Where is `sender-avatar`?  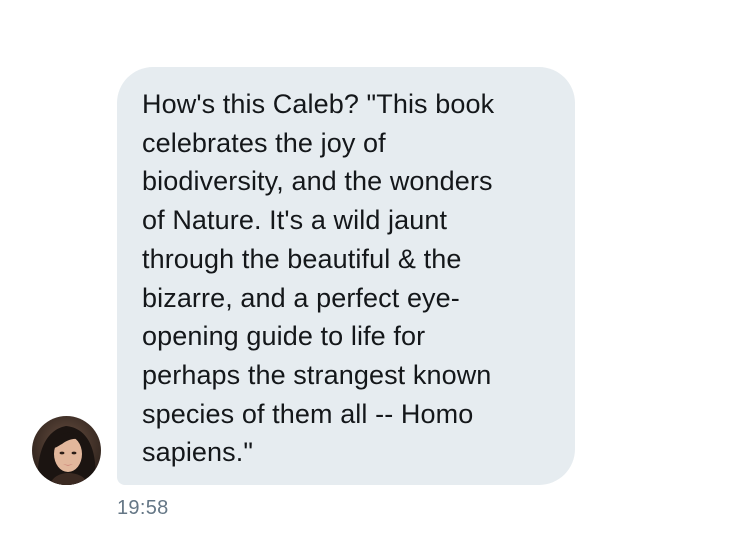
sender-avatar is located at coordinates (66, 450).